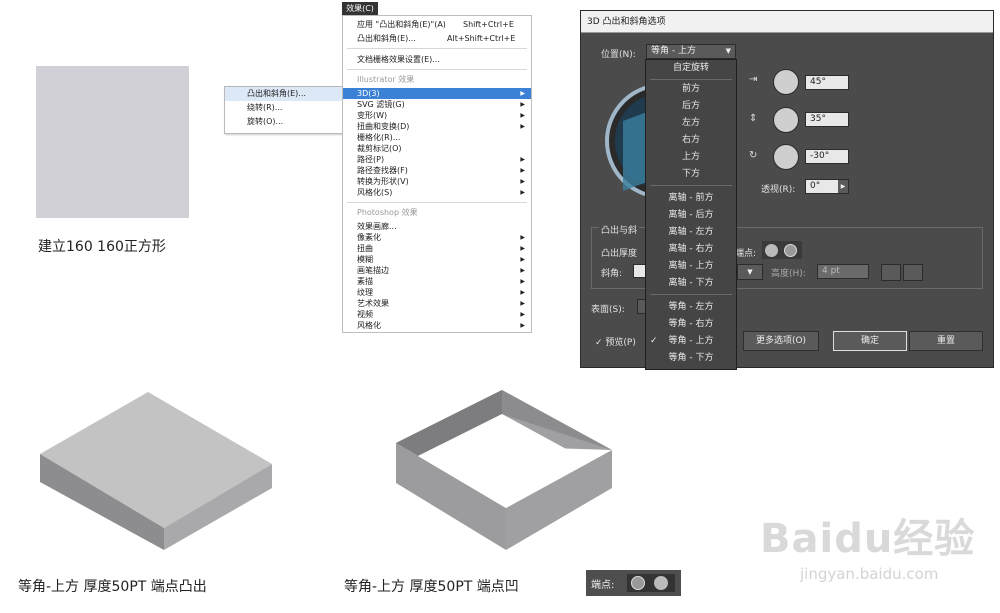  What do you see at coordinates (787, 22) in the screenshot?
I see `dialog-title: 3D 凸出和斜角选项` at bounding box center [787, 22].